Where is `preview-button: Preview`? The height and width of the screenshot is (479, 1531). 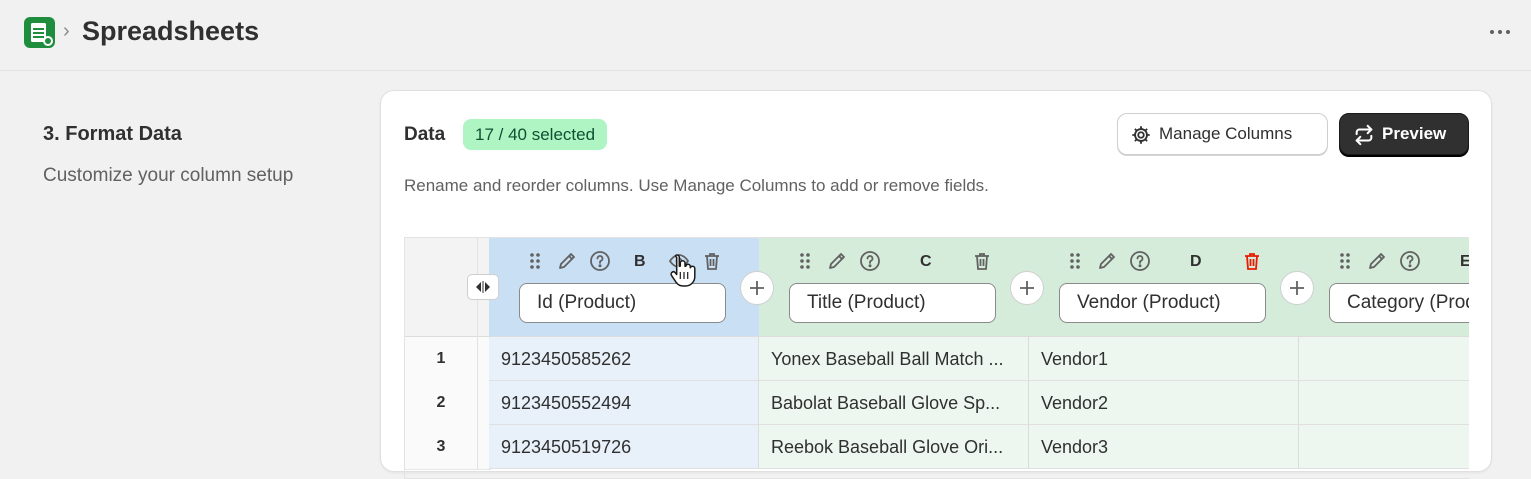 preview-button: Preview is located at coordinates (1404, 134).